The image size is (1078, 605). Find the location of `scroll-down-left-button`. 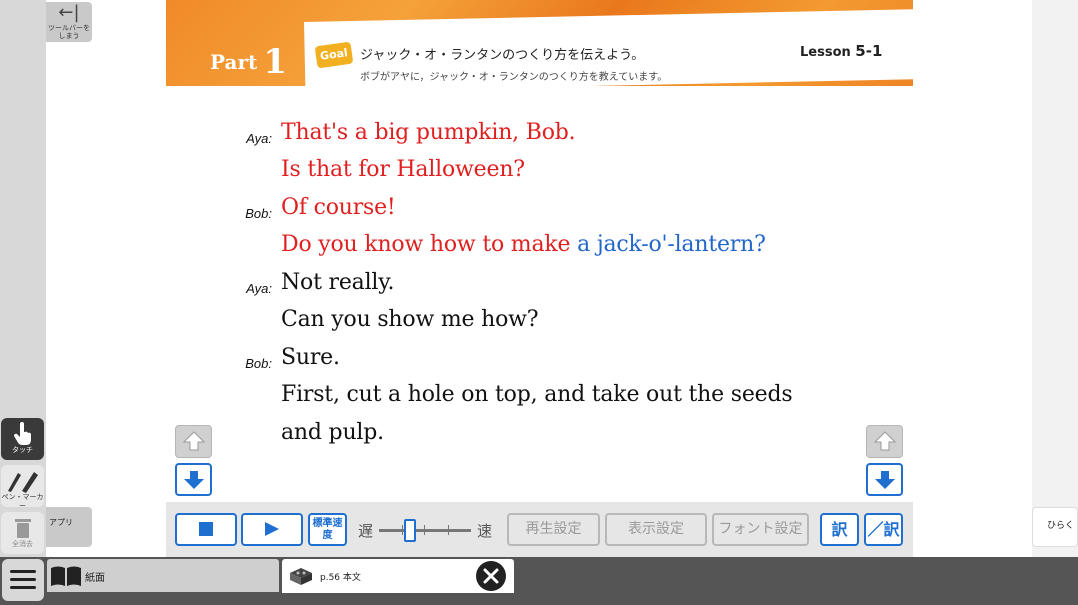

scroll-down-left-button is located at coordinates (193, 479).